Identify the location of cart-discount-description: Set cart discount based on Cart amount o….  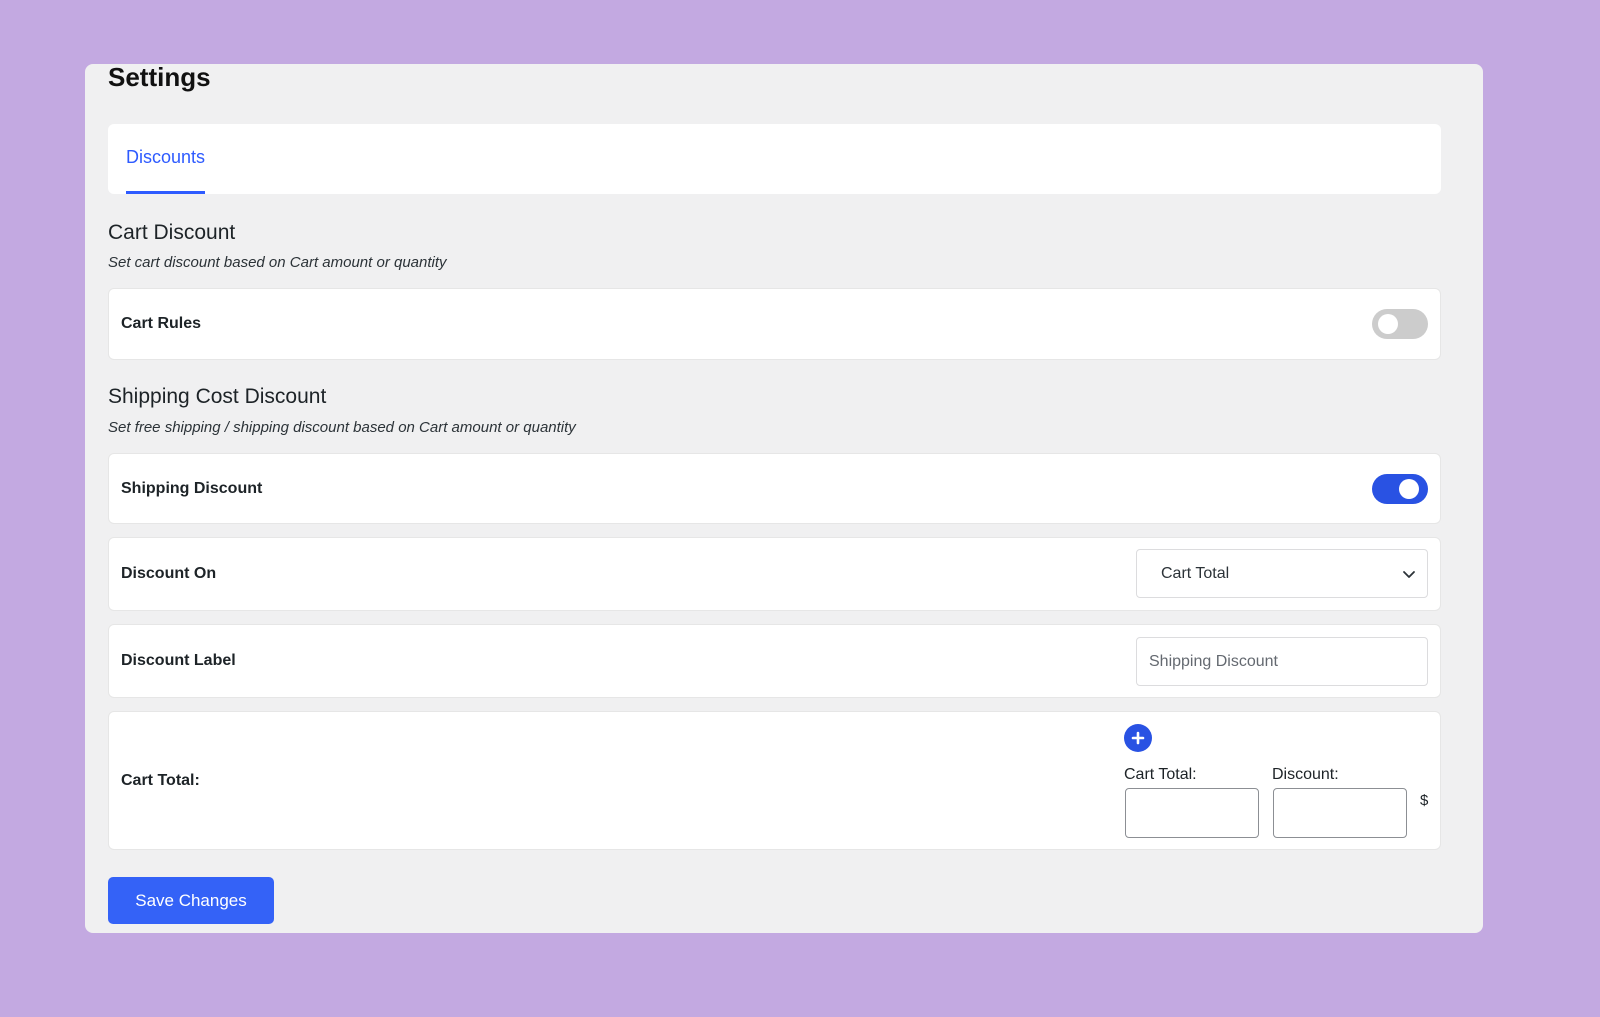
(277, 262).